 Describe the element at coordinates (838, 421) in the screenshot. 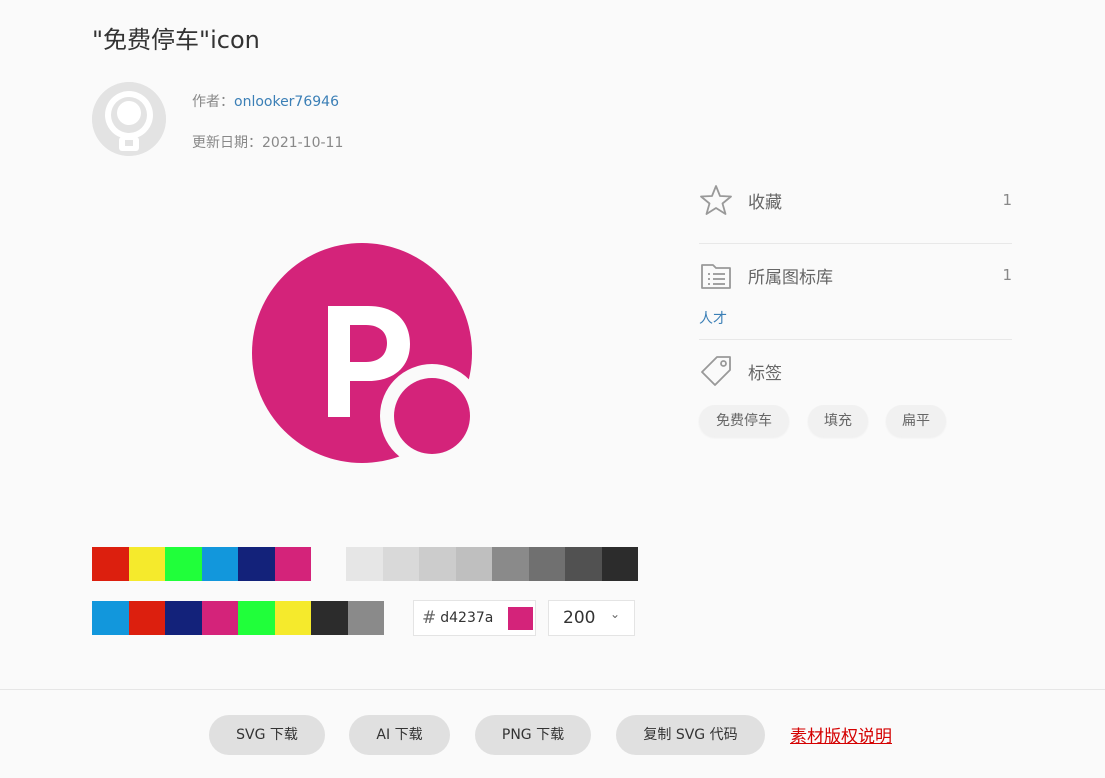

I see `tag-chip: 填充` at that location.